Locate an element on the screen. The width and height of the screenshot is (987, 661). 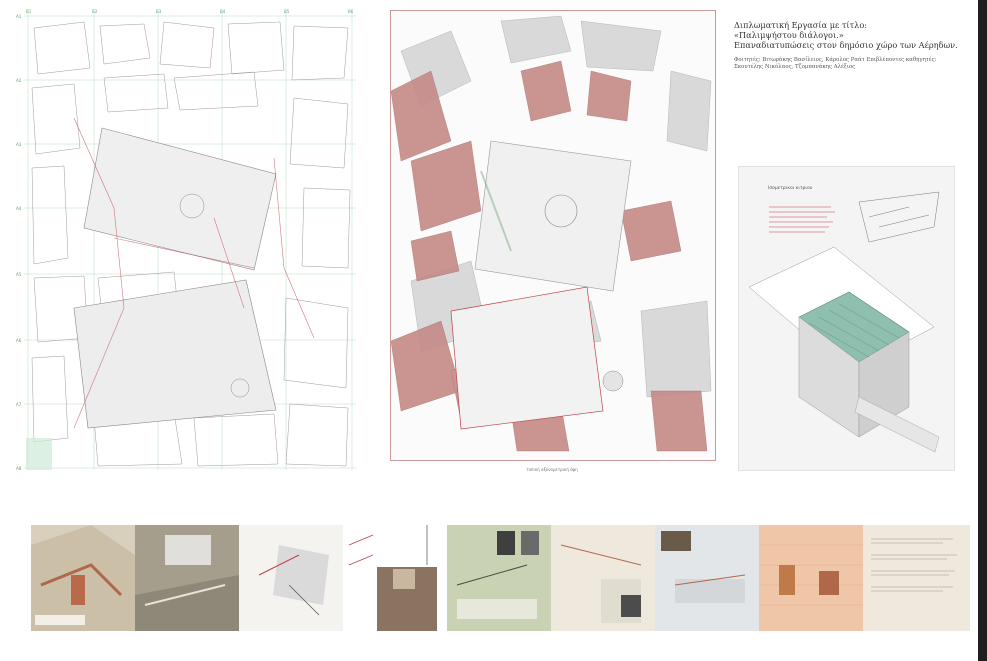
isometric-title: Ισομετρικοι κιτριου is located at coordinates (790, 188).